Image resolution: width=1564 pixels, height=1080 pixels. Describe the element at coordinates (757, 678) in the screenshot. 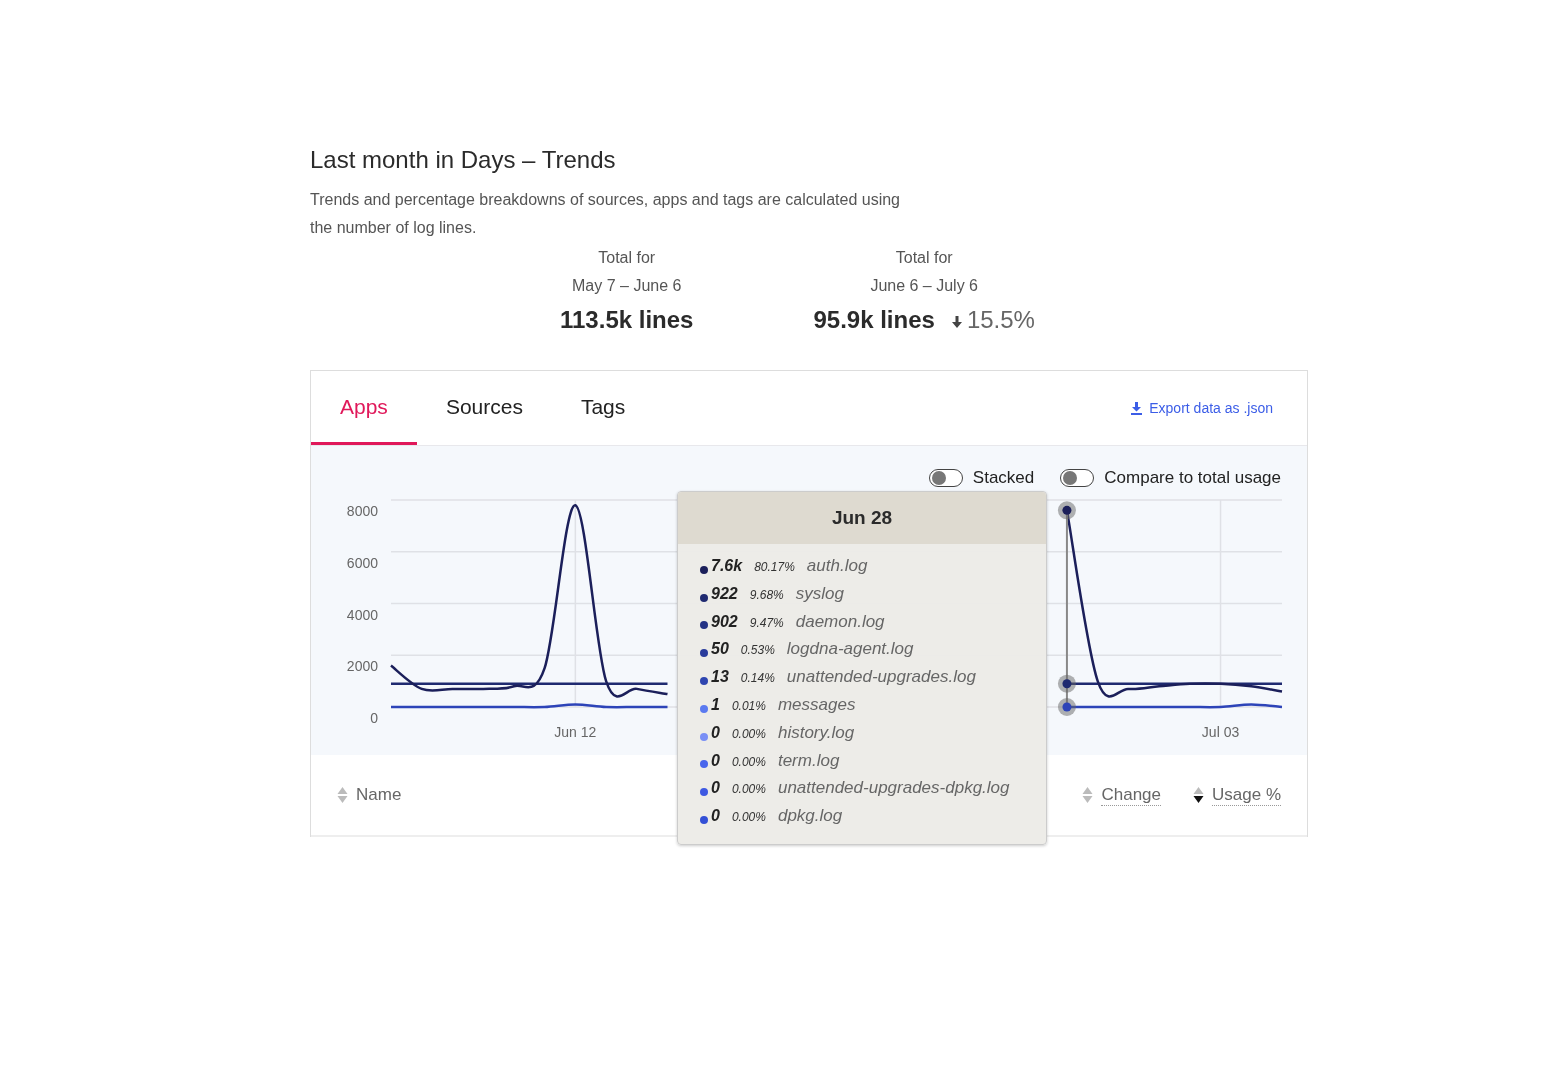

I see `tooltip-percent: 0.14%` at that location.